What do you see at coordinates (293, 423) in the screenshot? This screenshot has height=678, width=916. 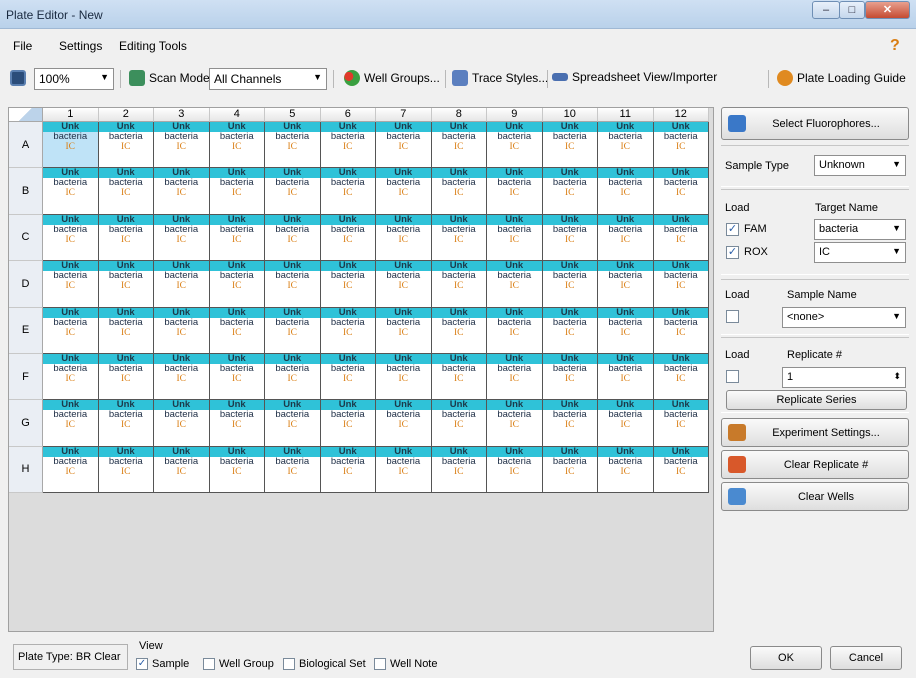 I see `well-G5: Unk bacteria IC` at bounding box center [293, 423].